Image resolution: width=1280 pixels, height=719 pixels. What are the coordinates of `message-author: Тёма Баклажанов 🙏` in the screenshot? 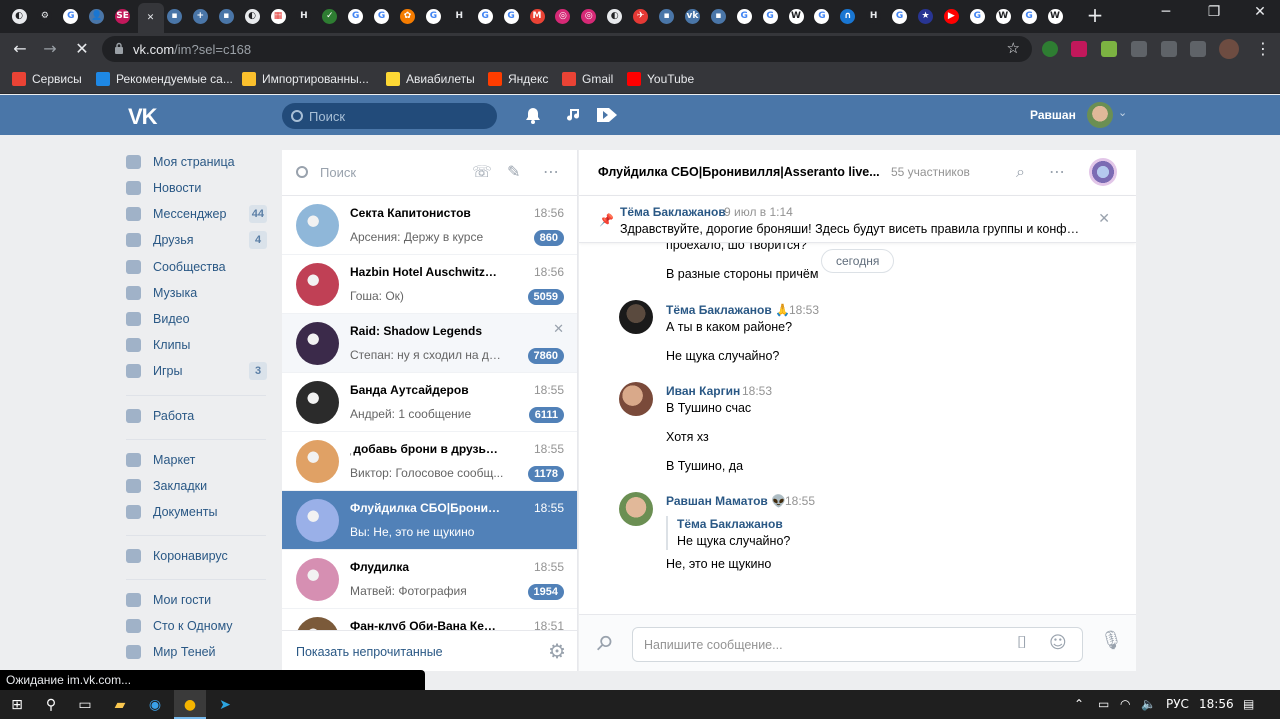 It's located at (728, 310).